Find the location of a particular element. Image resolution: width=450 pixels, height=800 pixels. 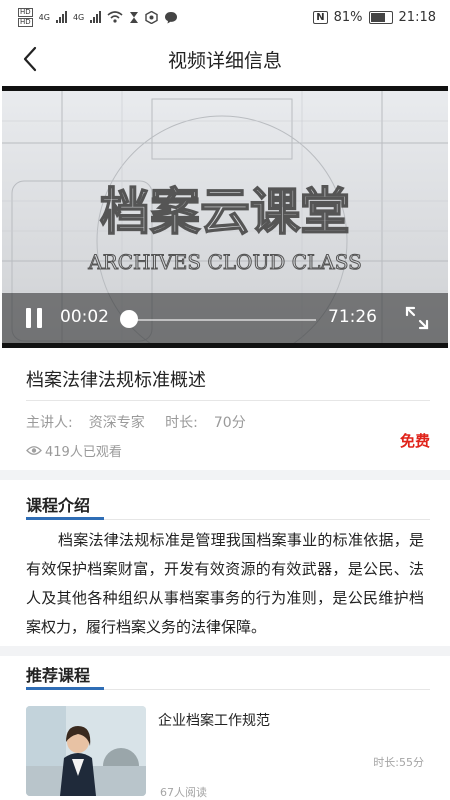

eye-icon is located at coordinates (34, 450).